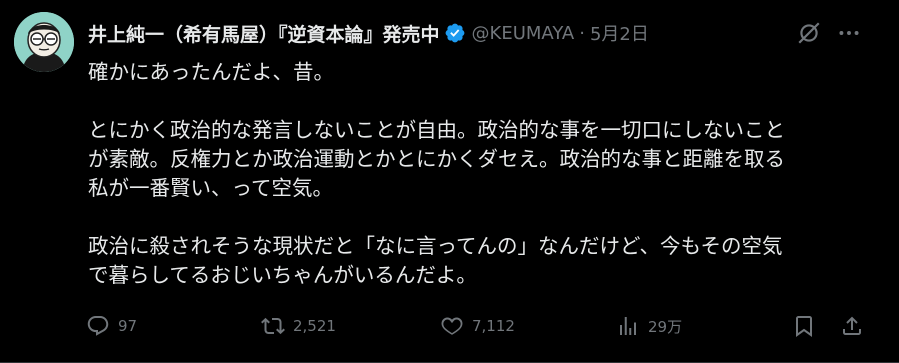 This screenshot has width=899, height=363. Describe the element at coordinates (665, 326) in the screenshot. I see `views-count: 29万` at that location.